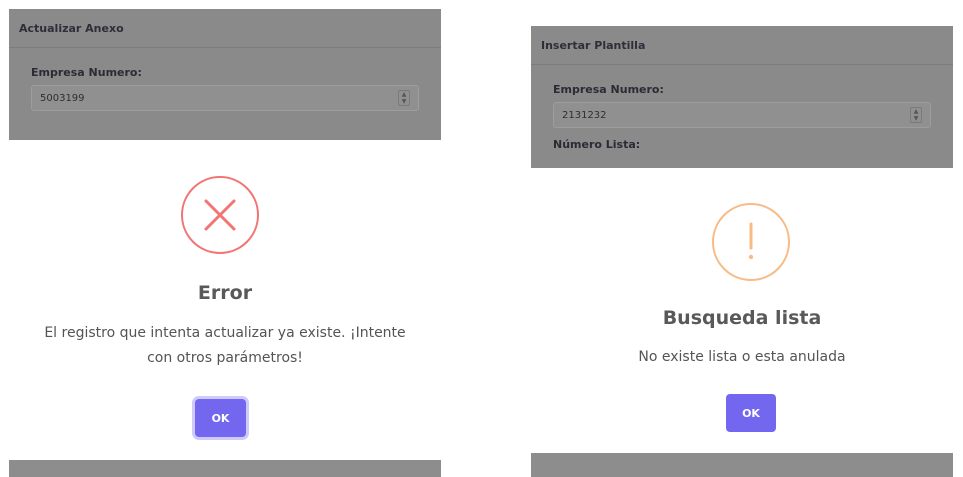  Describe the element at coordinates (584, 115) in the screenshot. I see `empresa-numero-value: 2131232` at that location.